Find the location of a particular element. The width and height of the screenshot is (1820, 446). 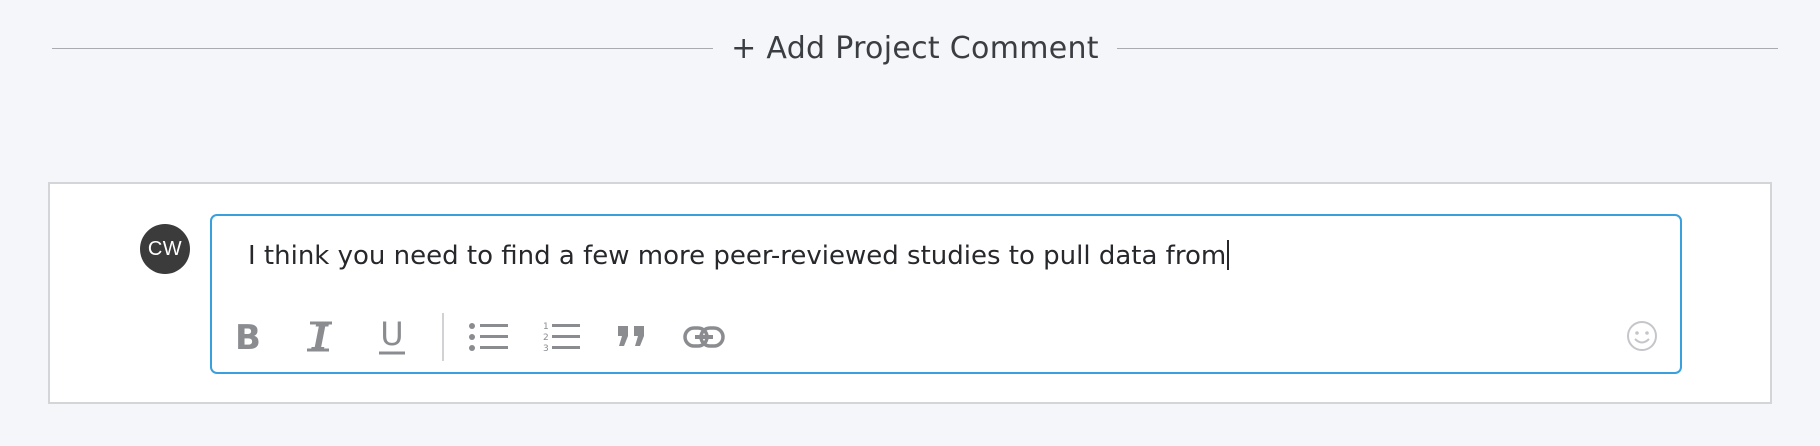

numbered-list-button: 1 2 3 is located at coordinates (560, 337).